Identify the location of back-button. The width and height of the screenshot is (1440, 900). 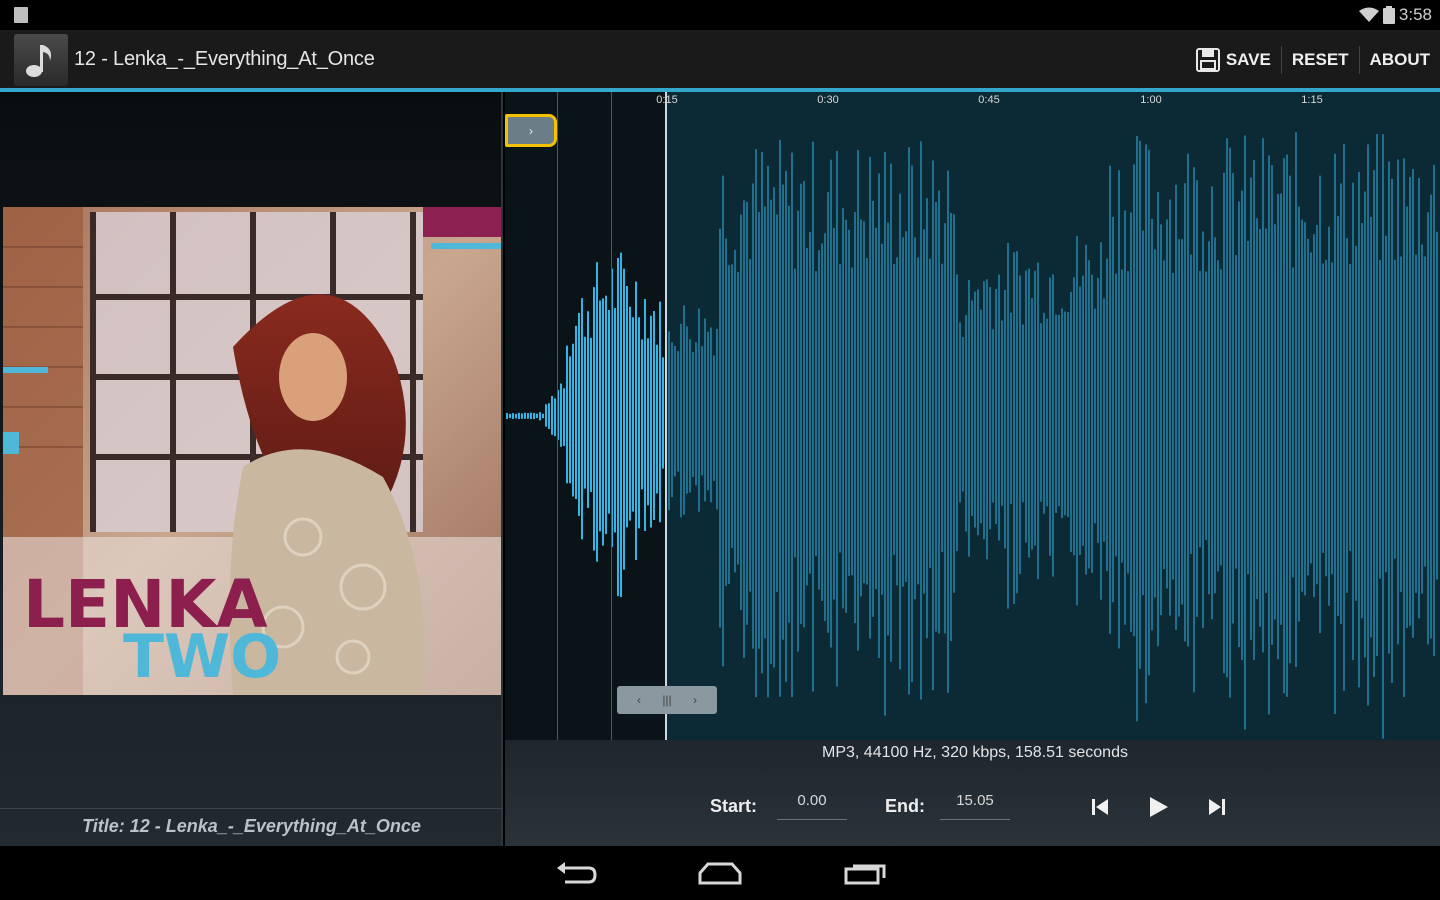
(576, 873).